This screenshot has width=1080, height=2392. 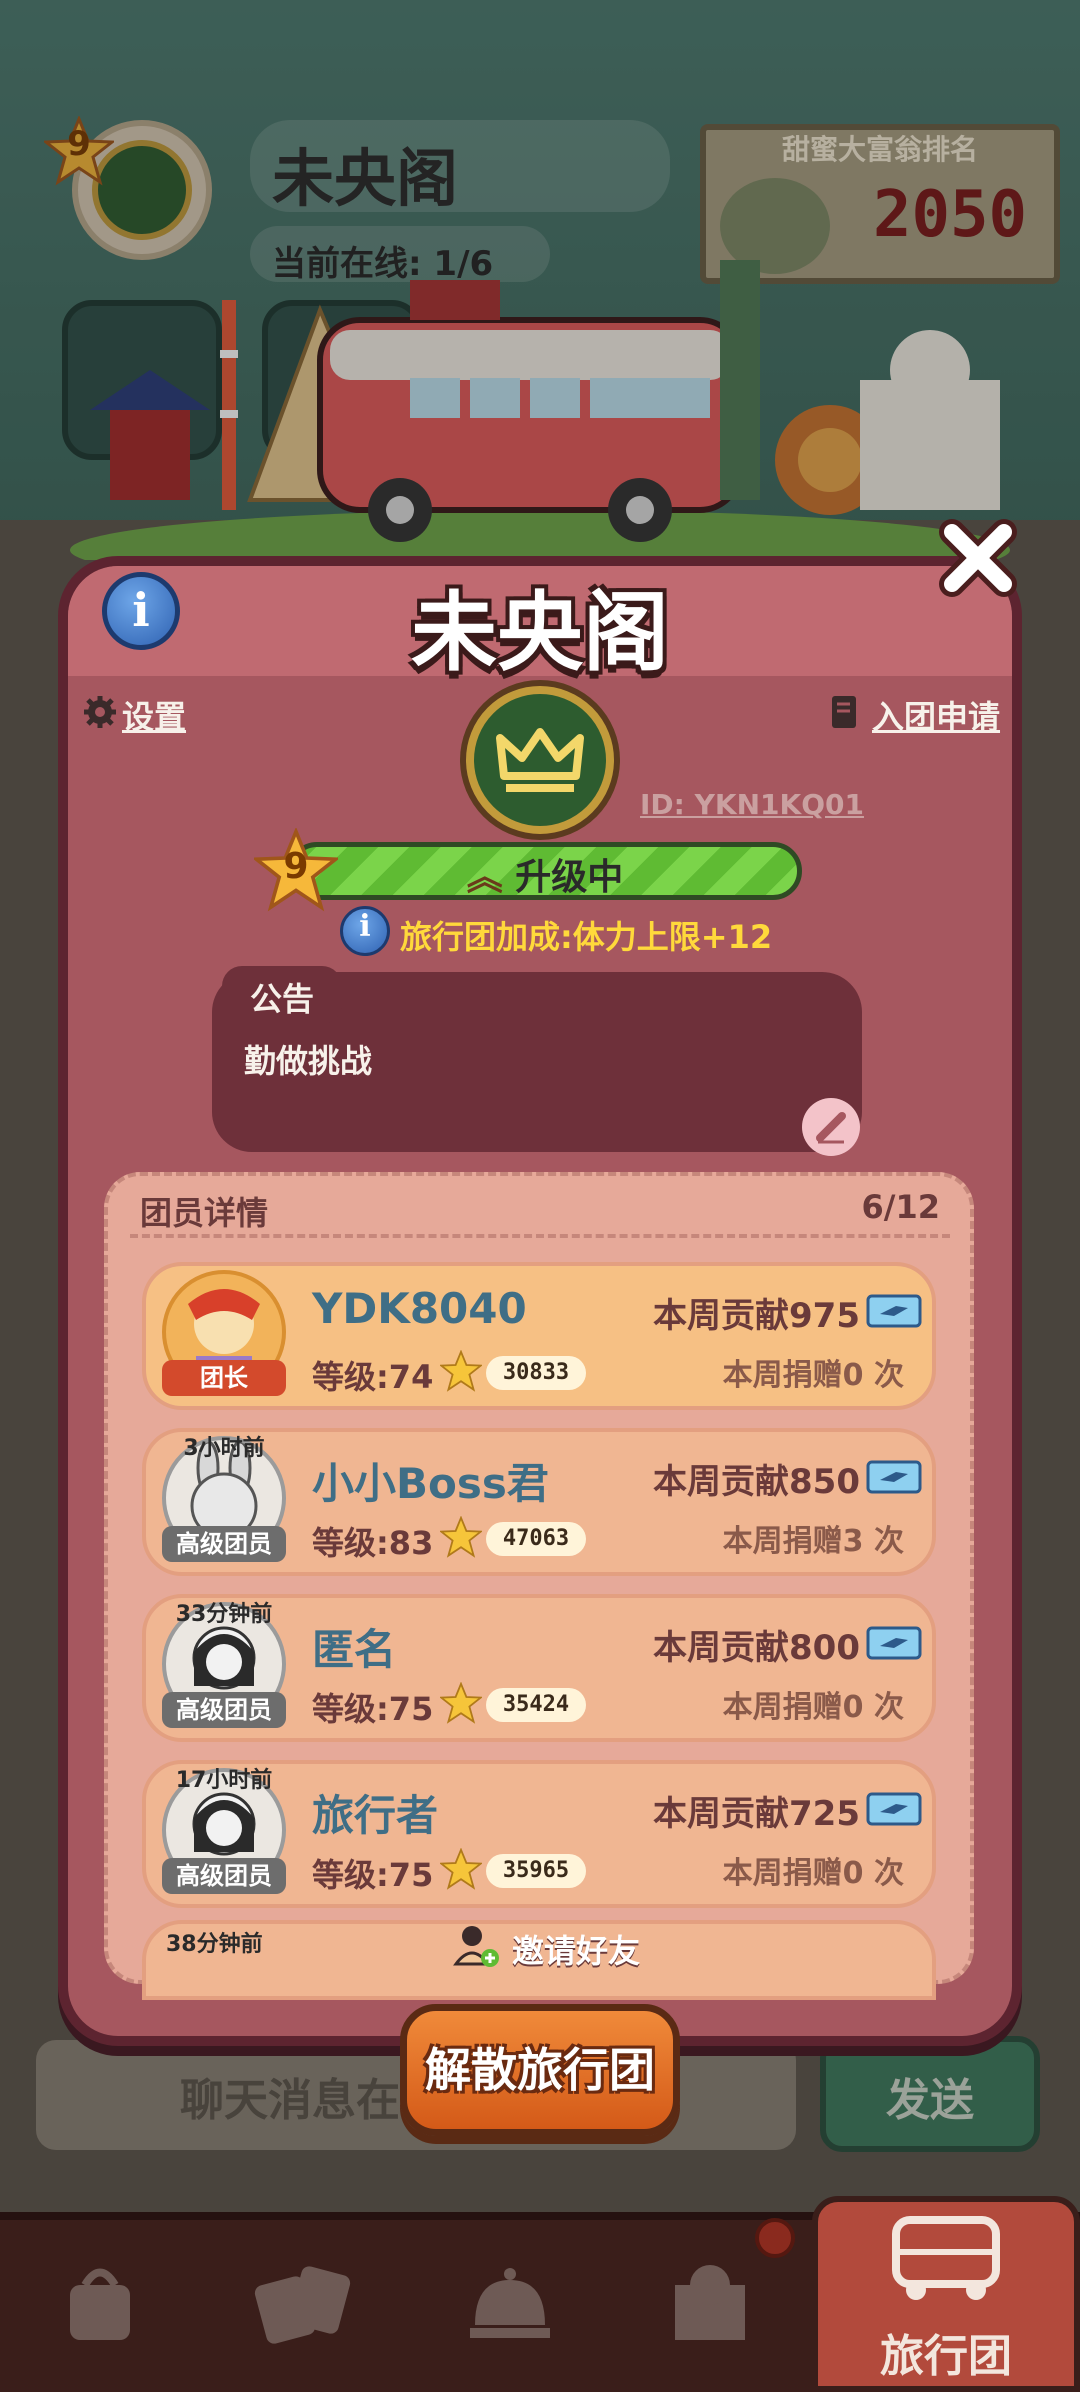 I want to click on cards-icon, so click(x=315, y=2300).